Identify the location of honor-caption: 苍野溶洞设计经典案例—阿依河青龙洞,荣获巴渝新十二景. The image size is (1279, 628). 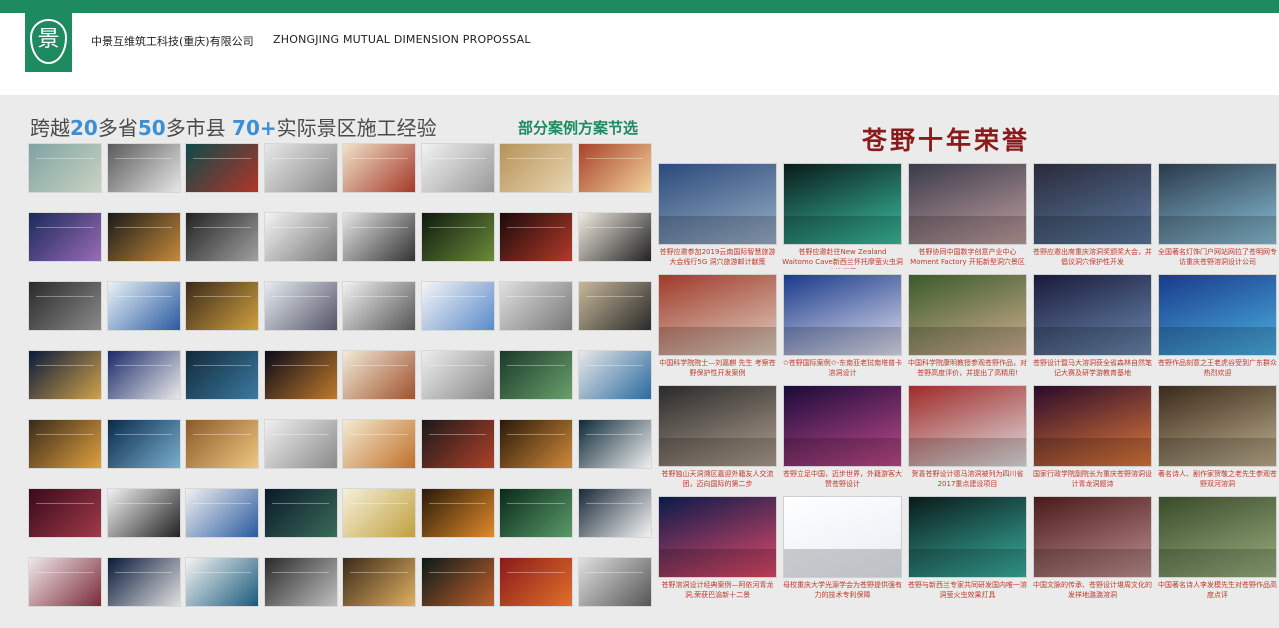
(717, 590).